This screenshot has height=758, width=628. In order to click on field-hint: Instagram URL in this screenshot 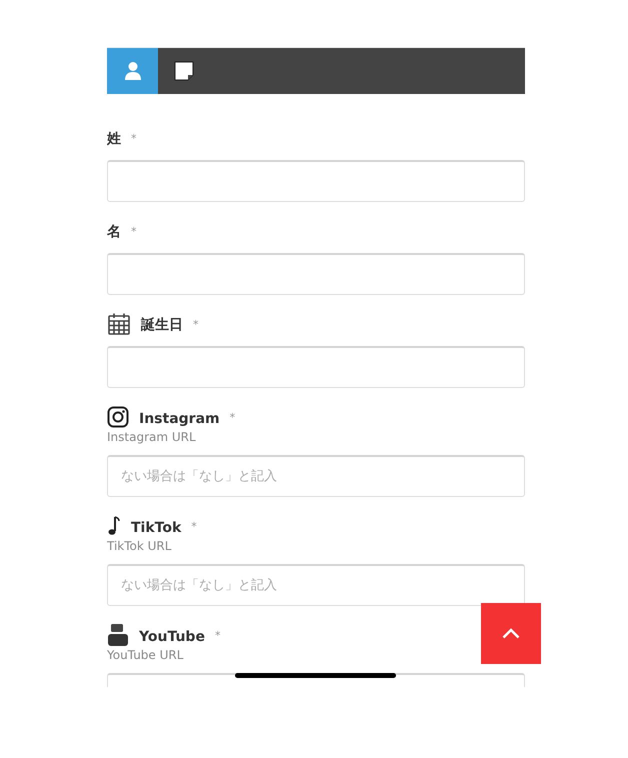, I will do `click(152, 437)`.